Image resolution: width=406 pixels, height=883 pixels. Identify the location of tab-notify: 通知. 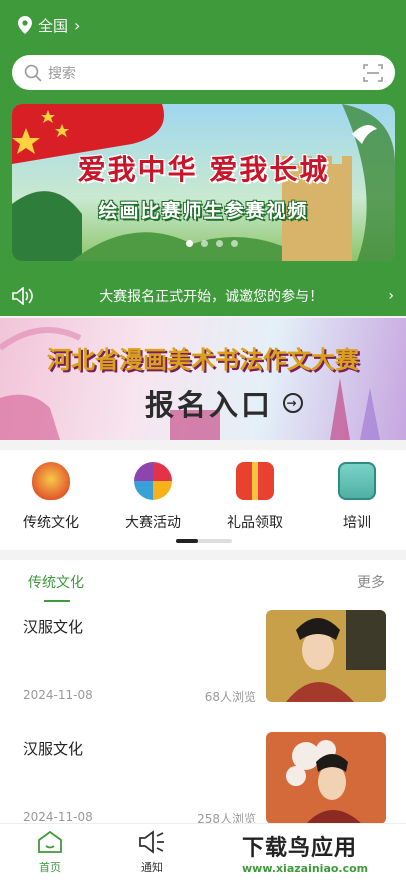
(152, 852).